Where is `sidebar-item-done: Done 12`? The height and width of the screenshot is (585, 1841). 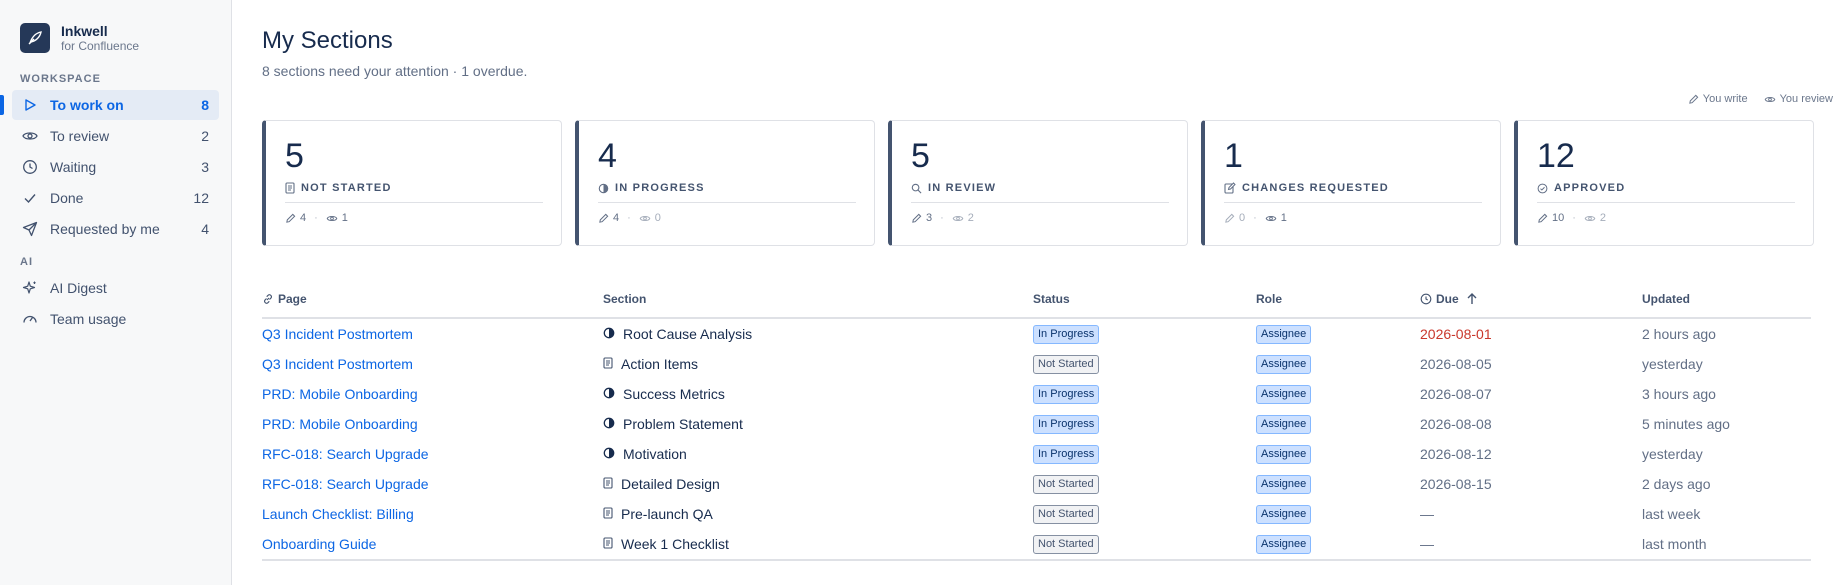
sidebar-item-done: Done 12 is located at coordinates (115, 198).